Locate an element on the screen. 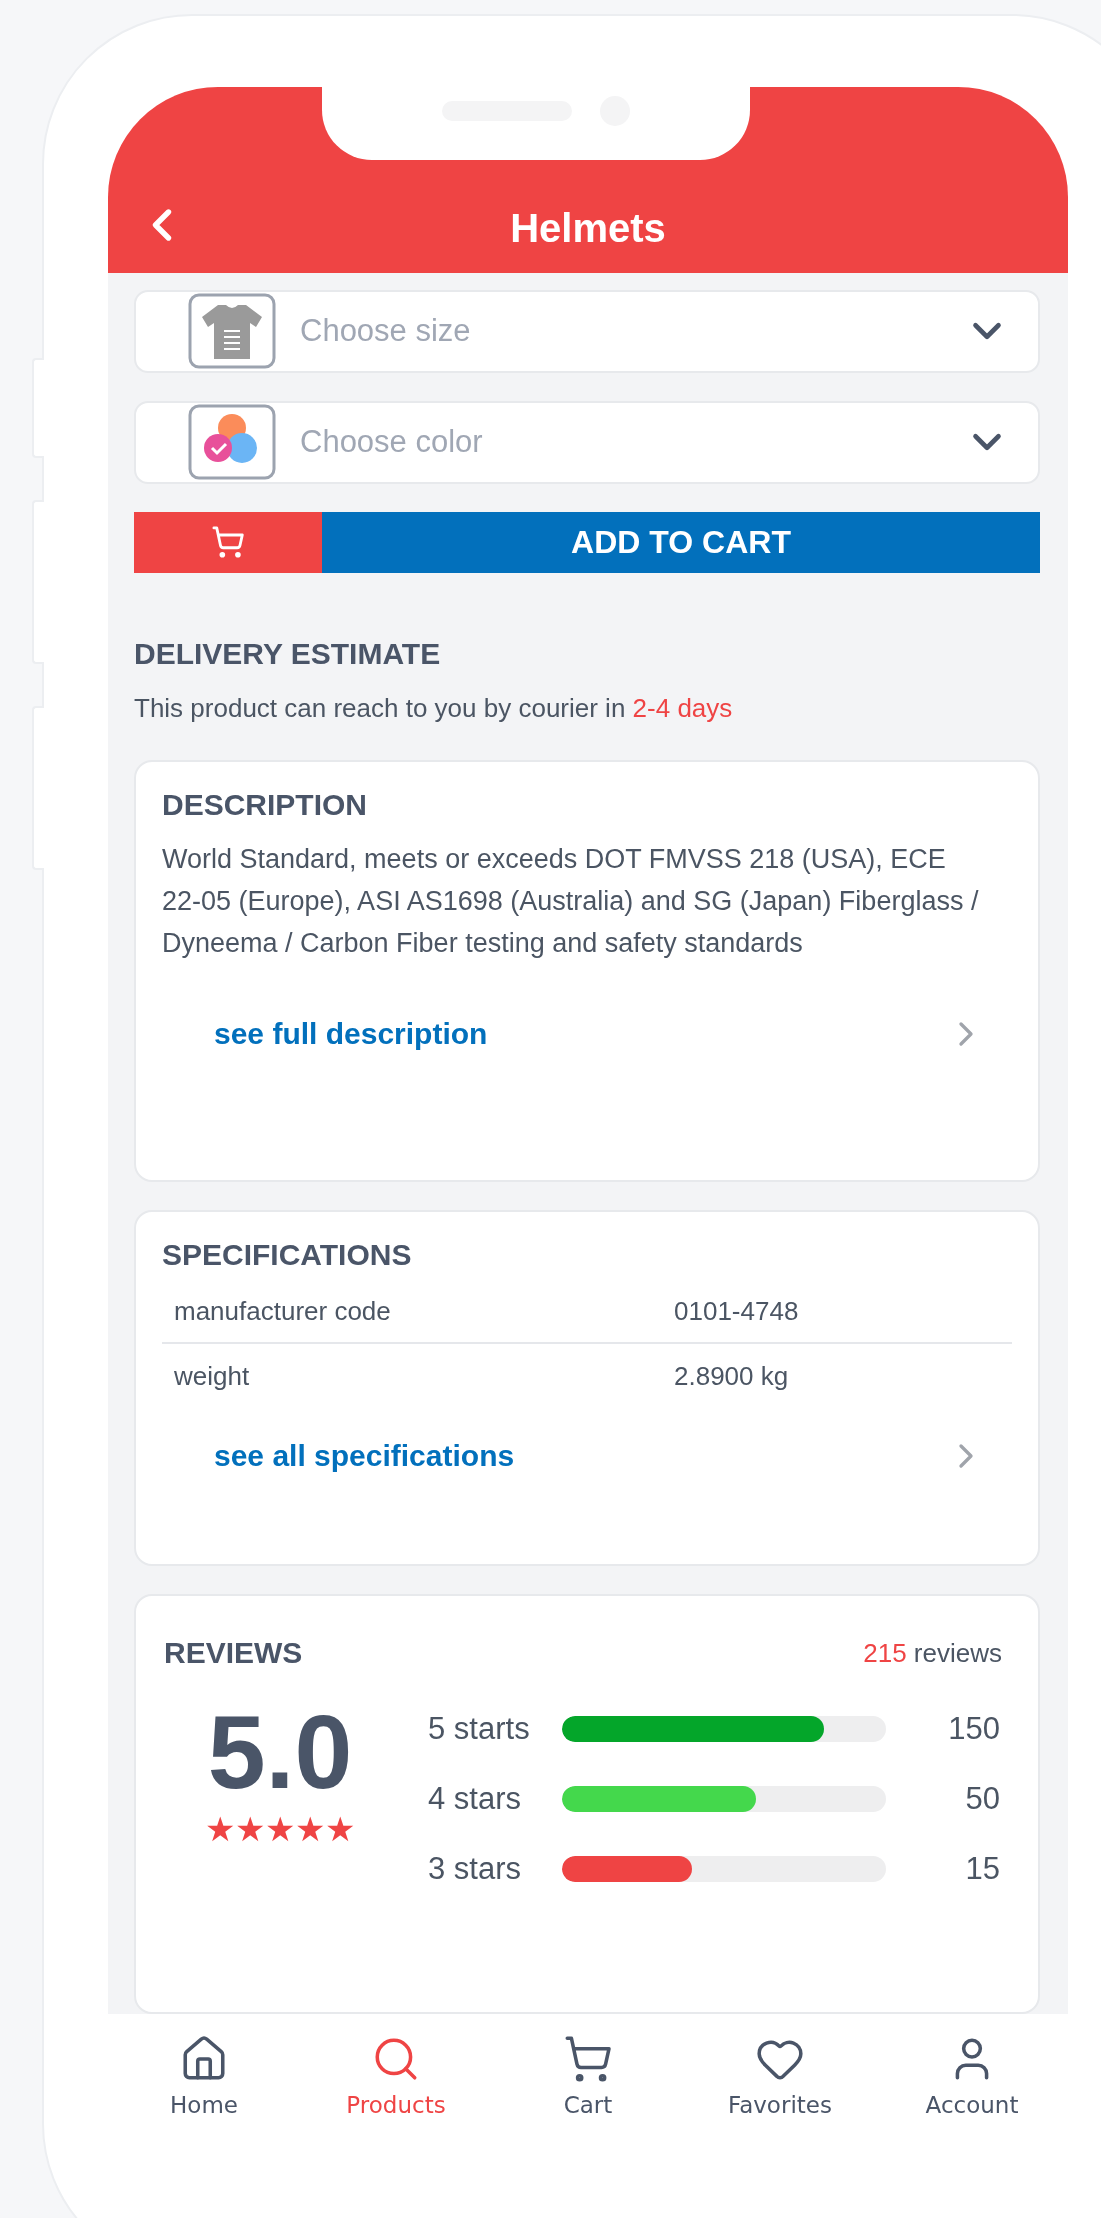 Image resolution: width=1101 pixels, height=2218 pixels. rating-count: 15 is located at coordinates (982, 1869).